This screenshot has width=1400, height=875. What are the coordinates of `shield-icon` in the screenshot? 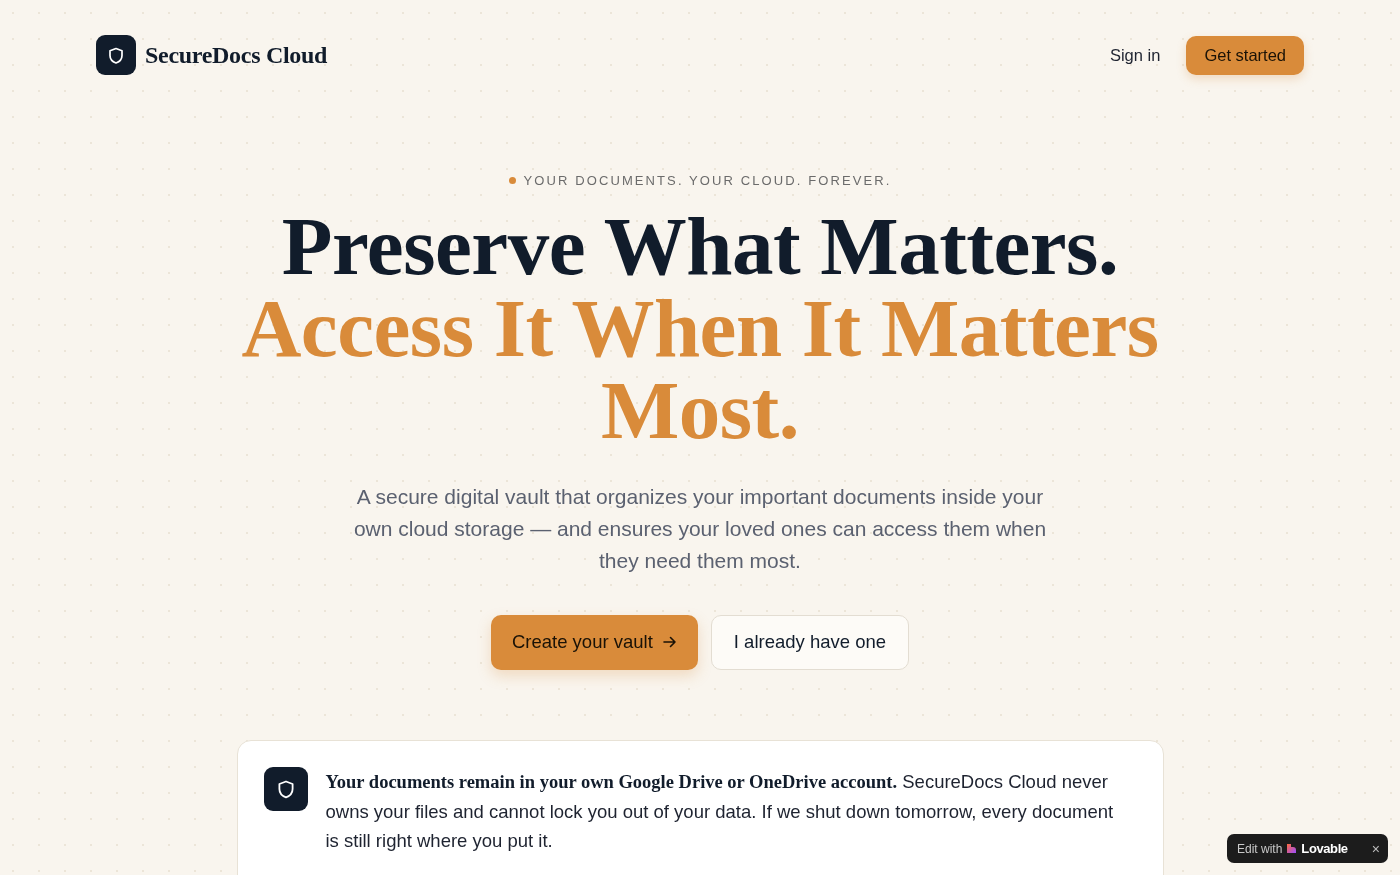 It's located at (285, 788).